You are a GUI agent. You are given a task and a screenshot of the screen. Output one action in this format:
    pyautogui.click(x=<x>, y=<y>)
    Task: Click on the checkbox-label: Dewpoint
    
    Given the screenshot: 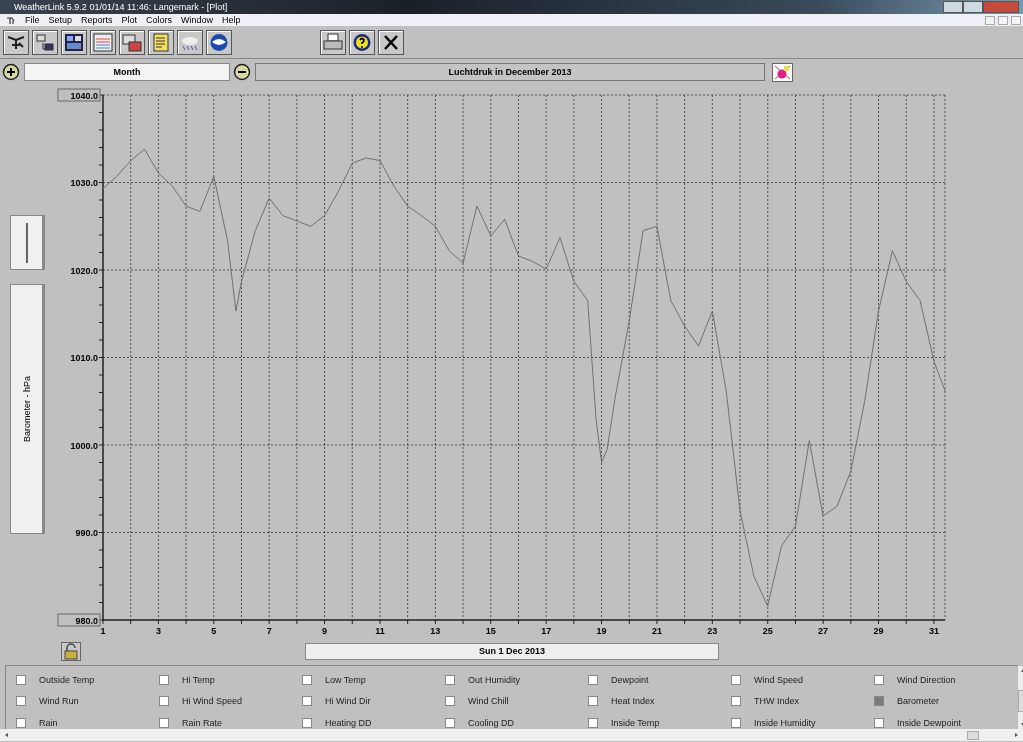 What is the action you would take?
    pyautogui.click(x=630, y=679)
    